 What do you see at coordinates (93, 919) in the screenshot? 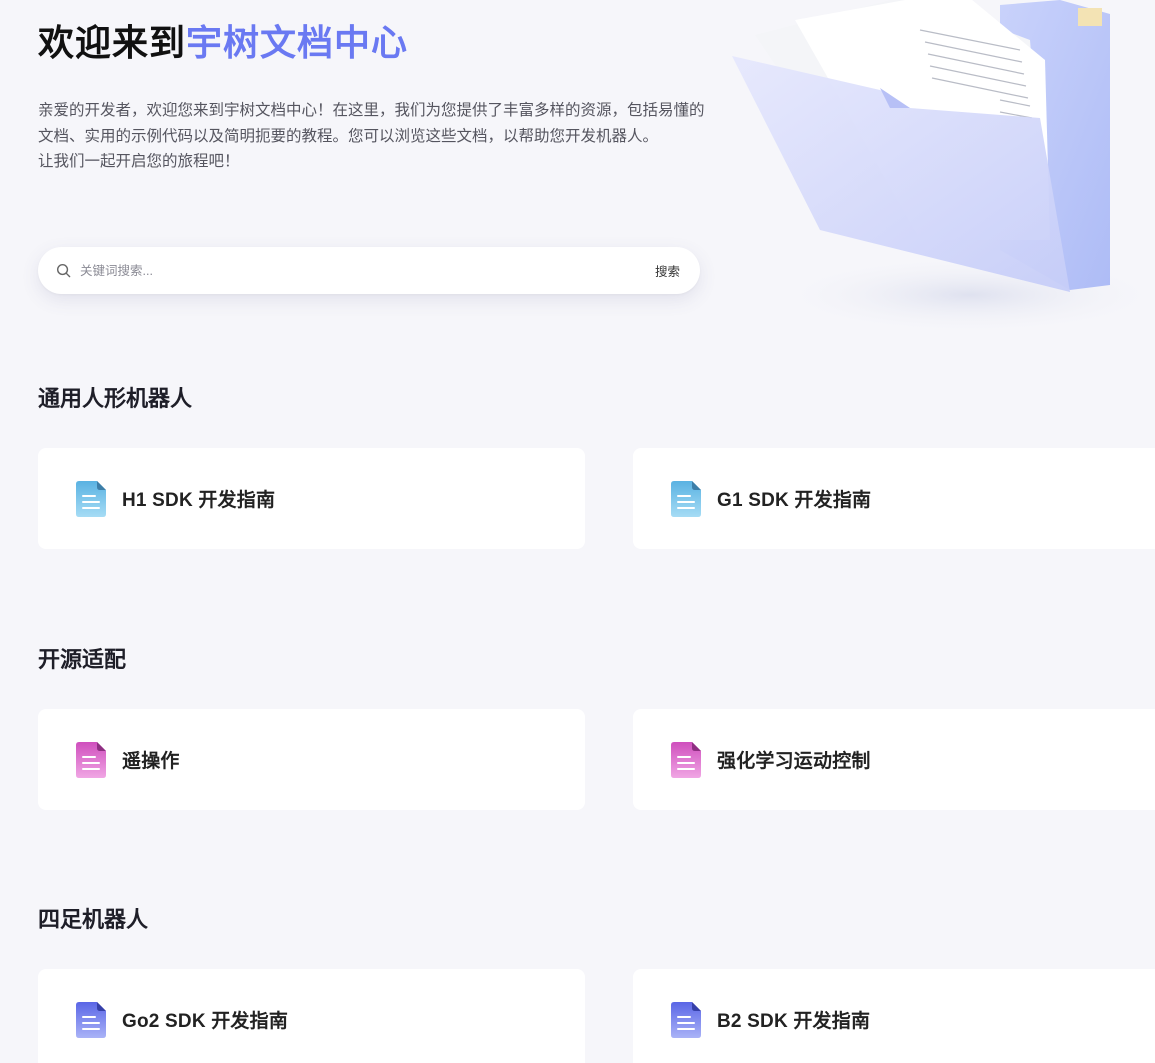
I see `section-title-quadruped: 四足机器人` at bounding box center [93, 919].